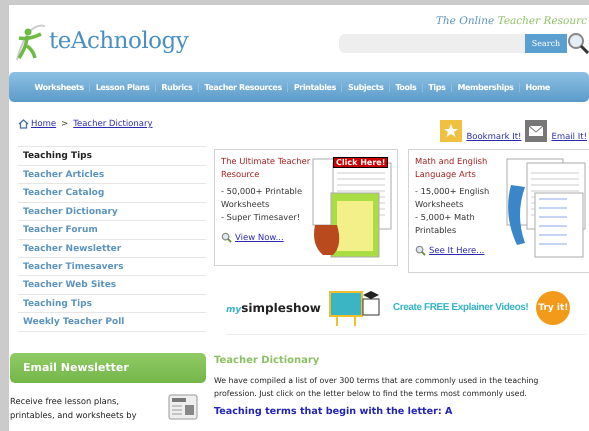  Describe the element at coordinates (314, 87) in the screenshot. I see `nav-link: Printables` at that location.